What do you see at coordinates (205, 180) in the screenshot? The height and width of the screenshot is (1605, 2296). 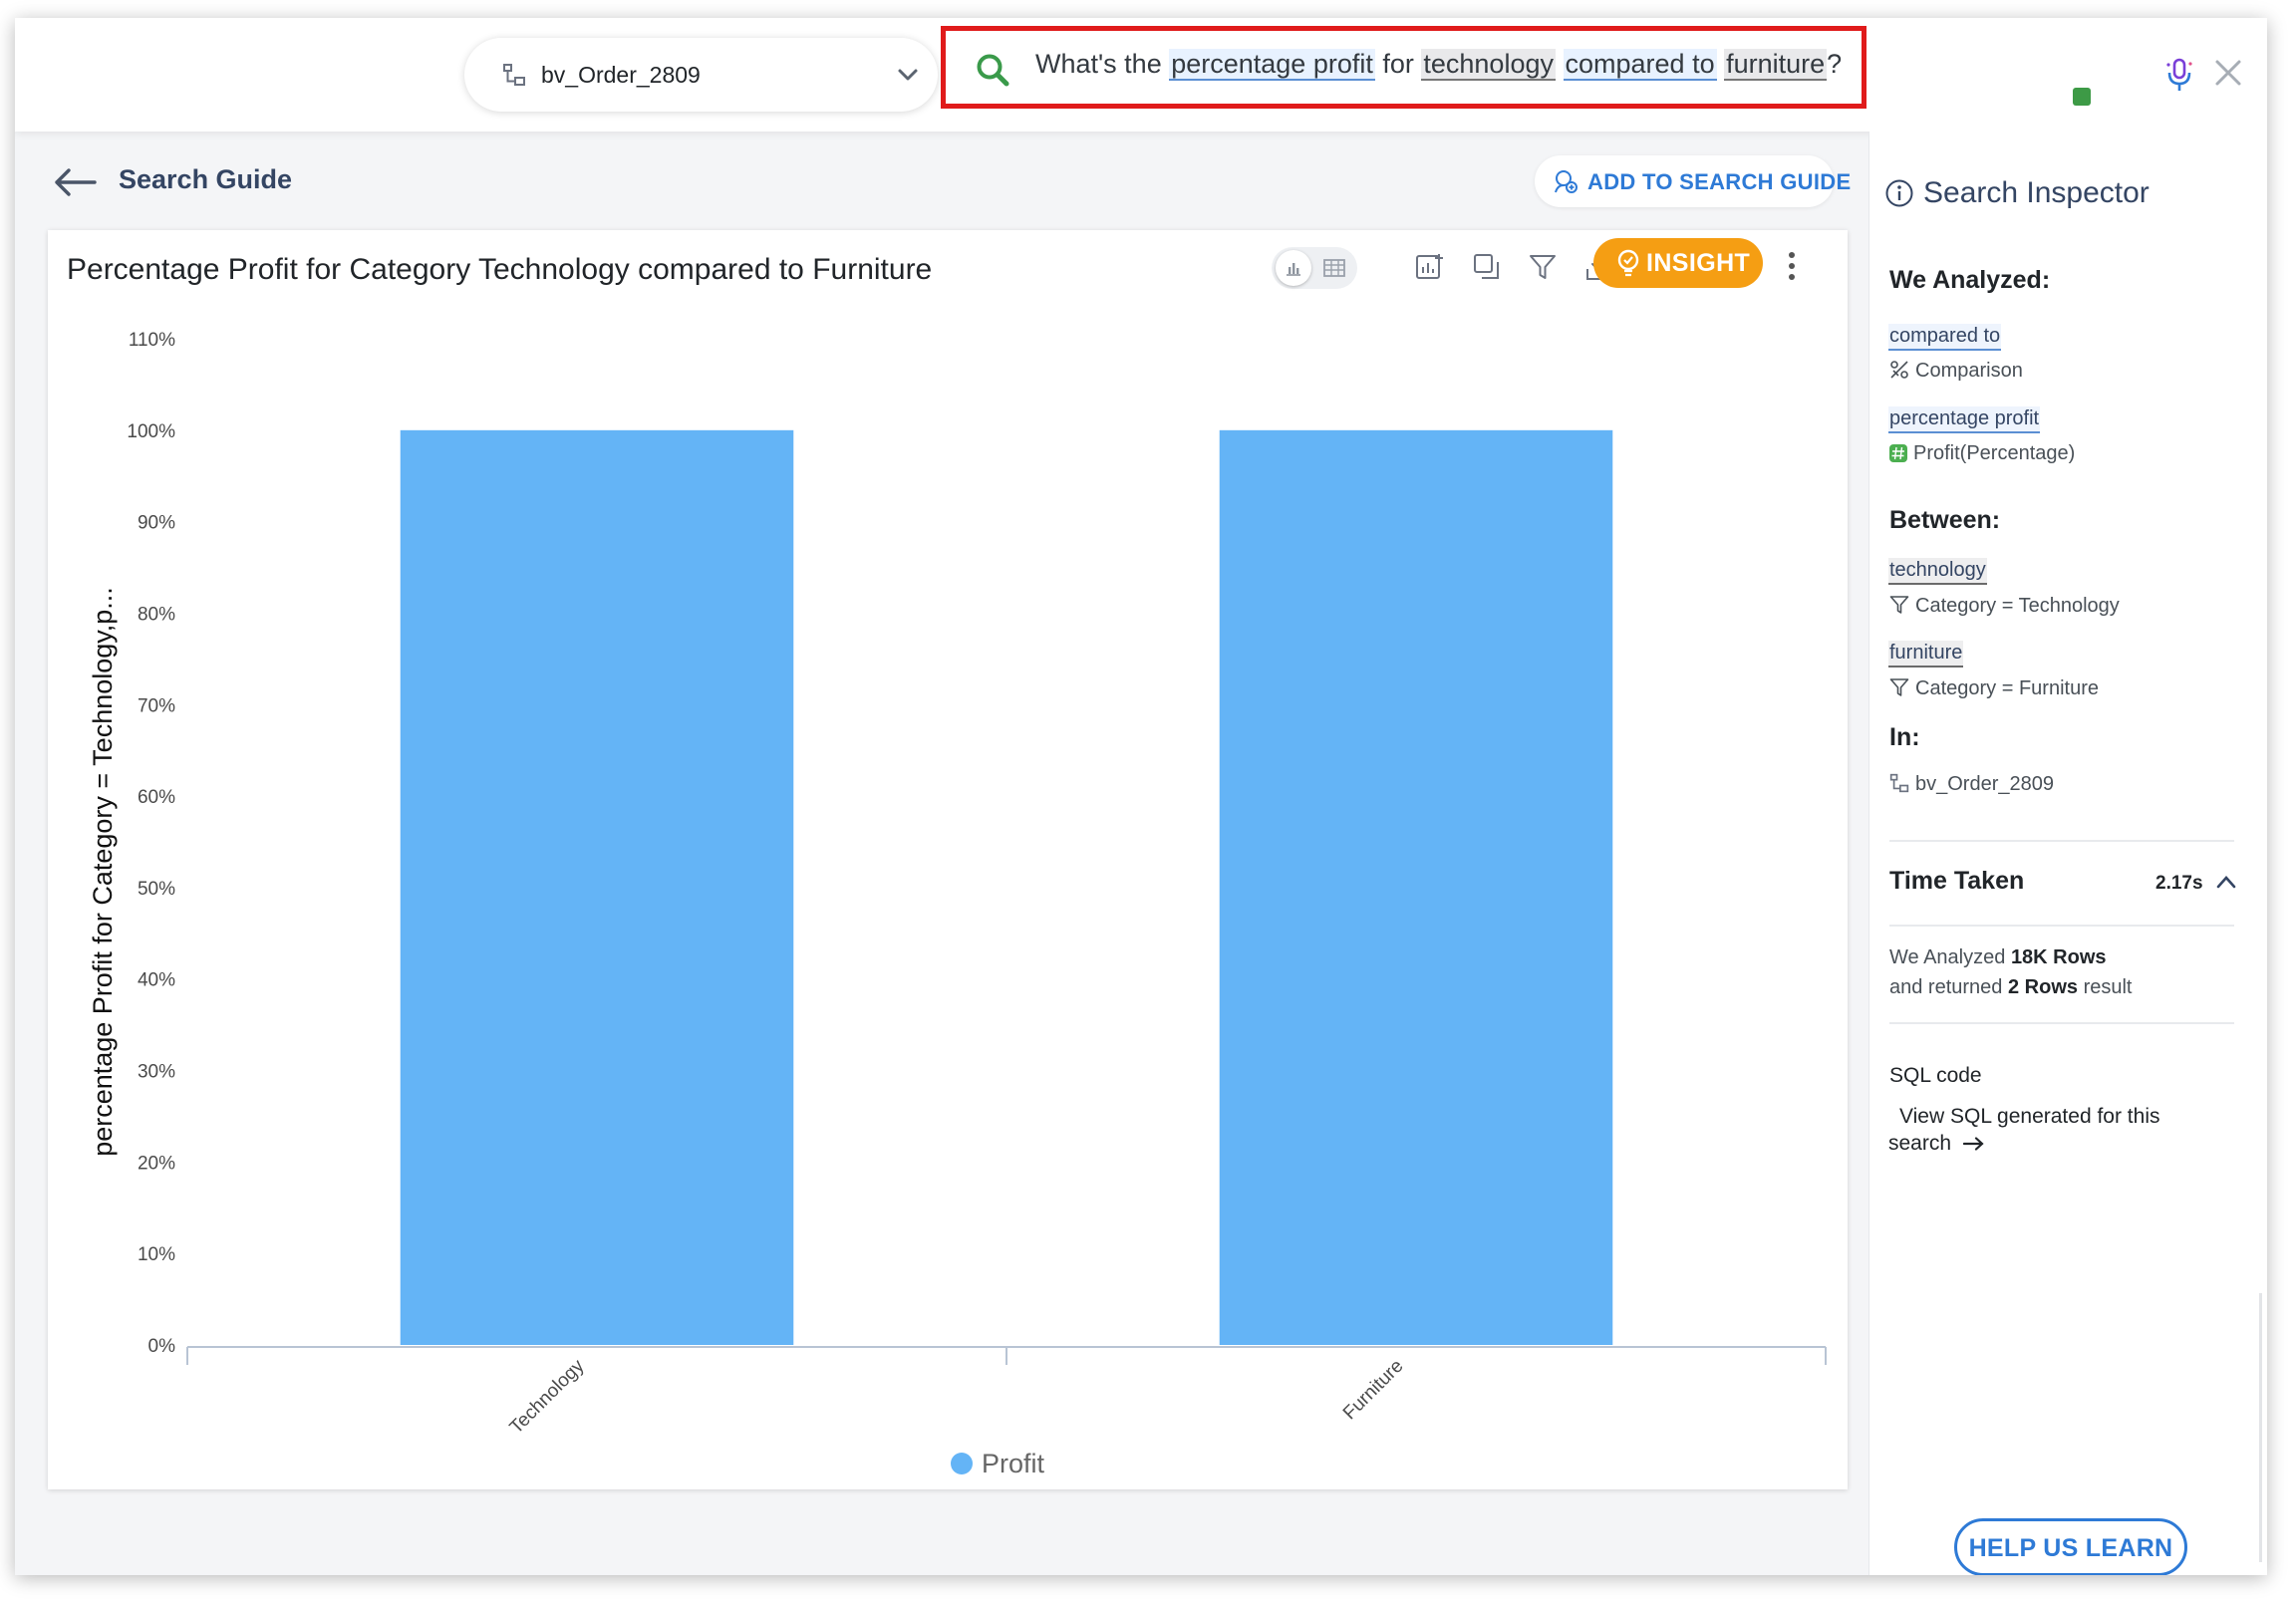 I see `search-guide-link: Search Guide` at bounding box center [205, 180].